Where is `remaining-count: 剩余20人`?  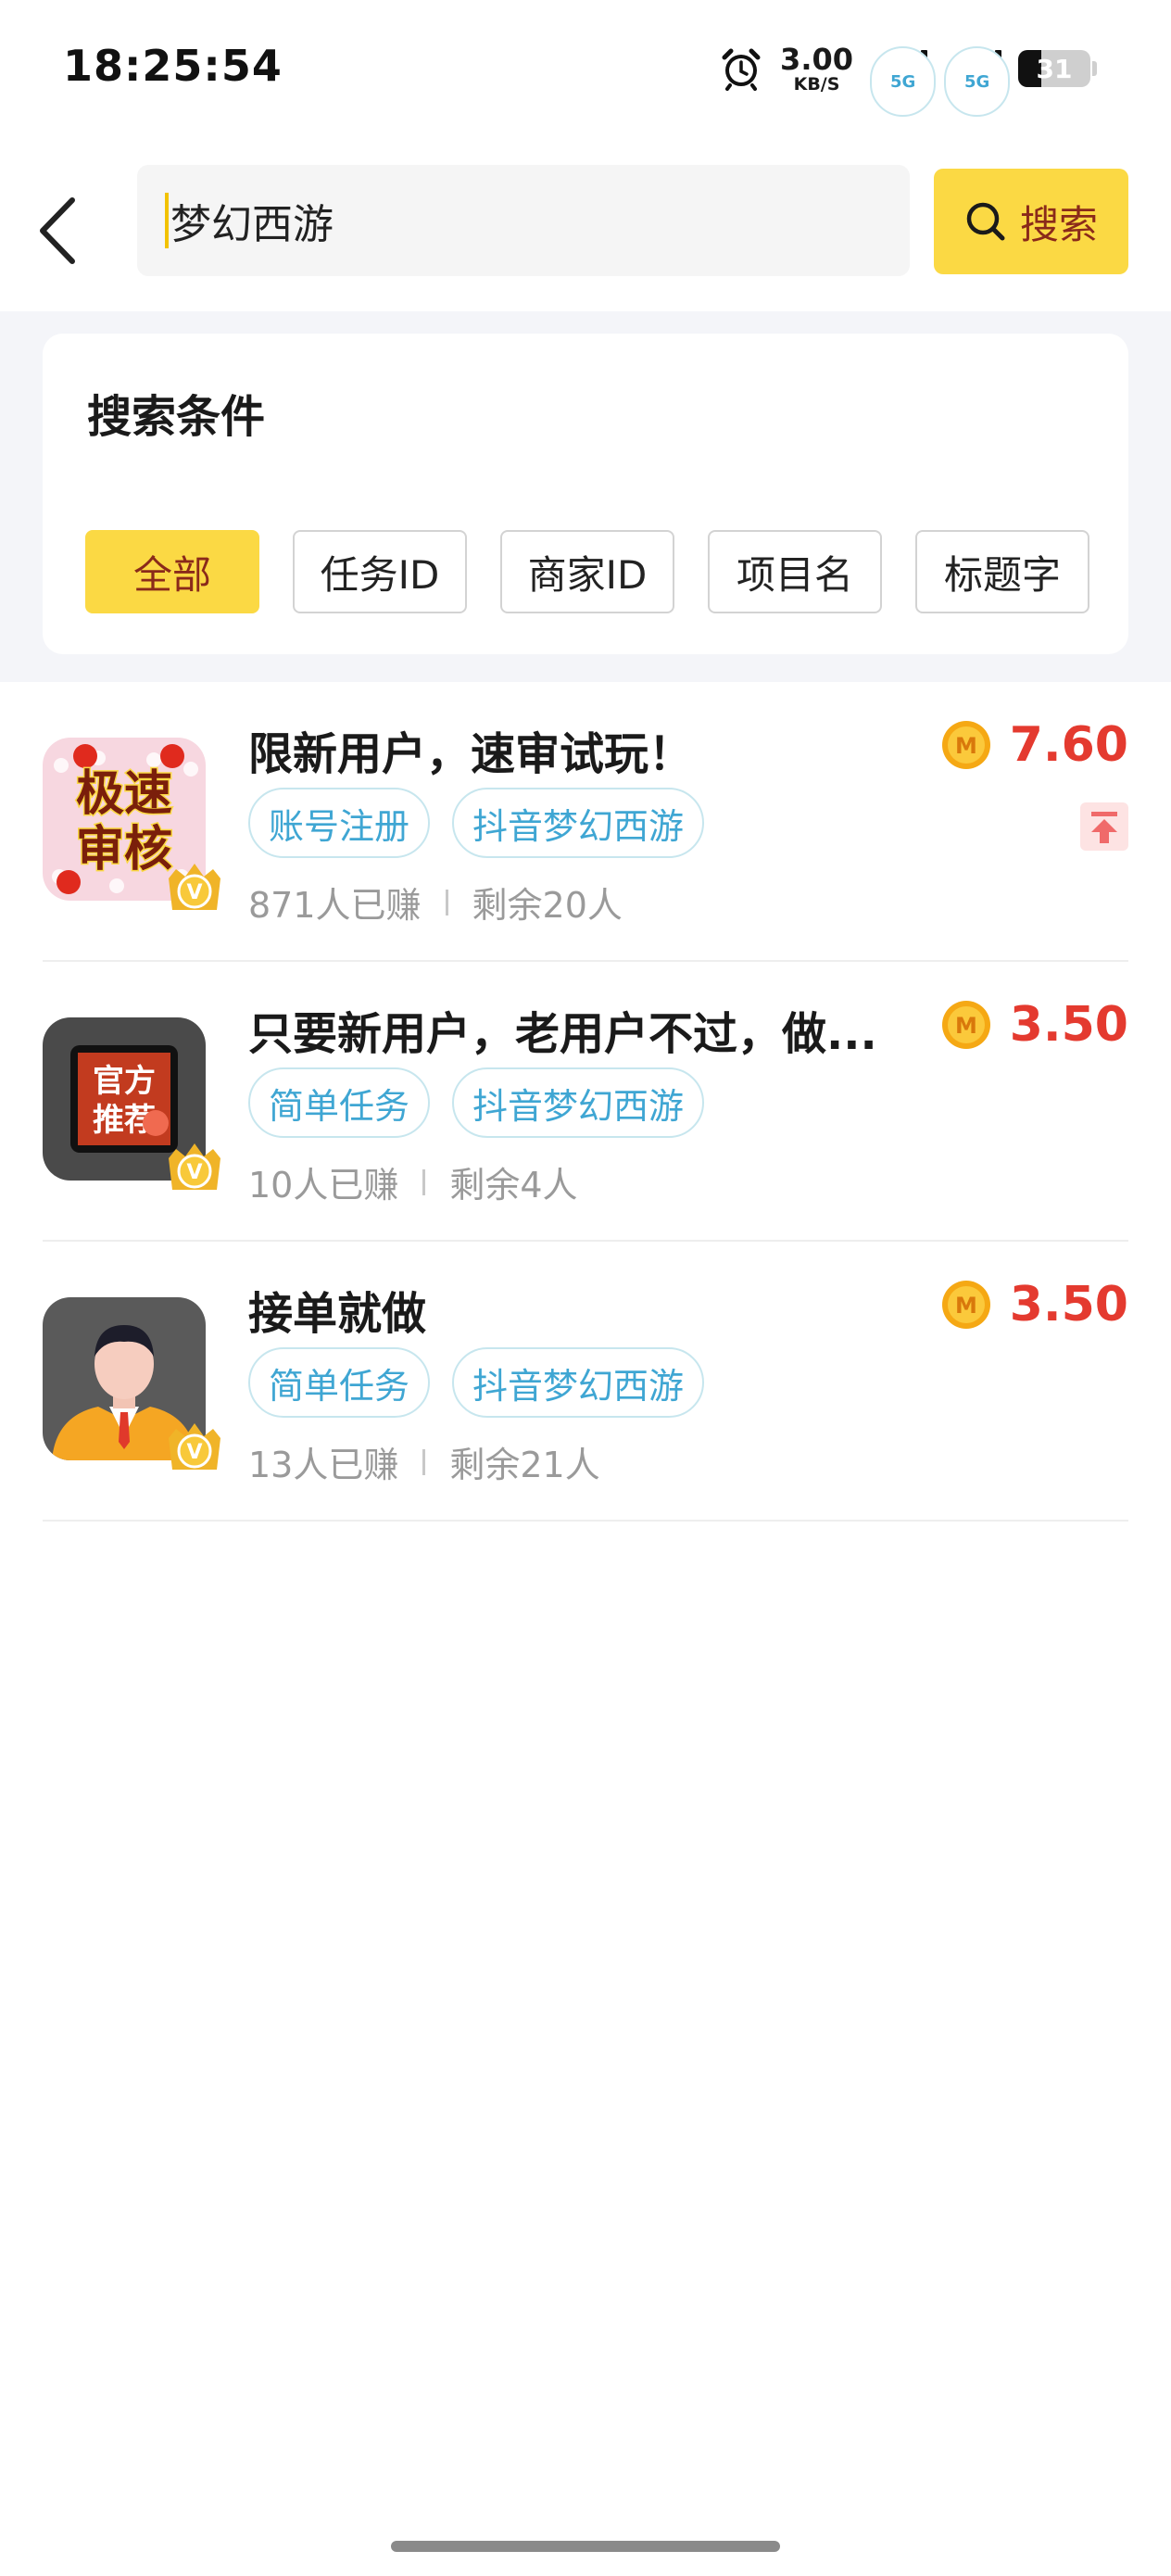 remaining-count: 剩余20人 is located at coordinates (547, 905).